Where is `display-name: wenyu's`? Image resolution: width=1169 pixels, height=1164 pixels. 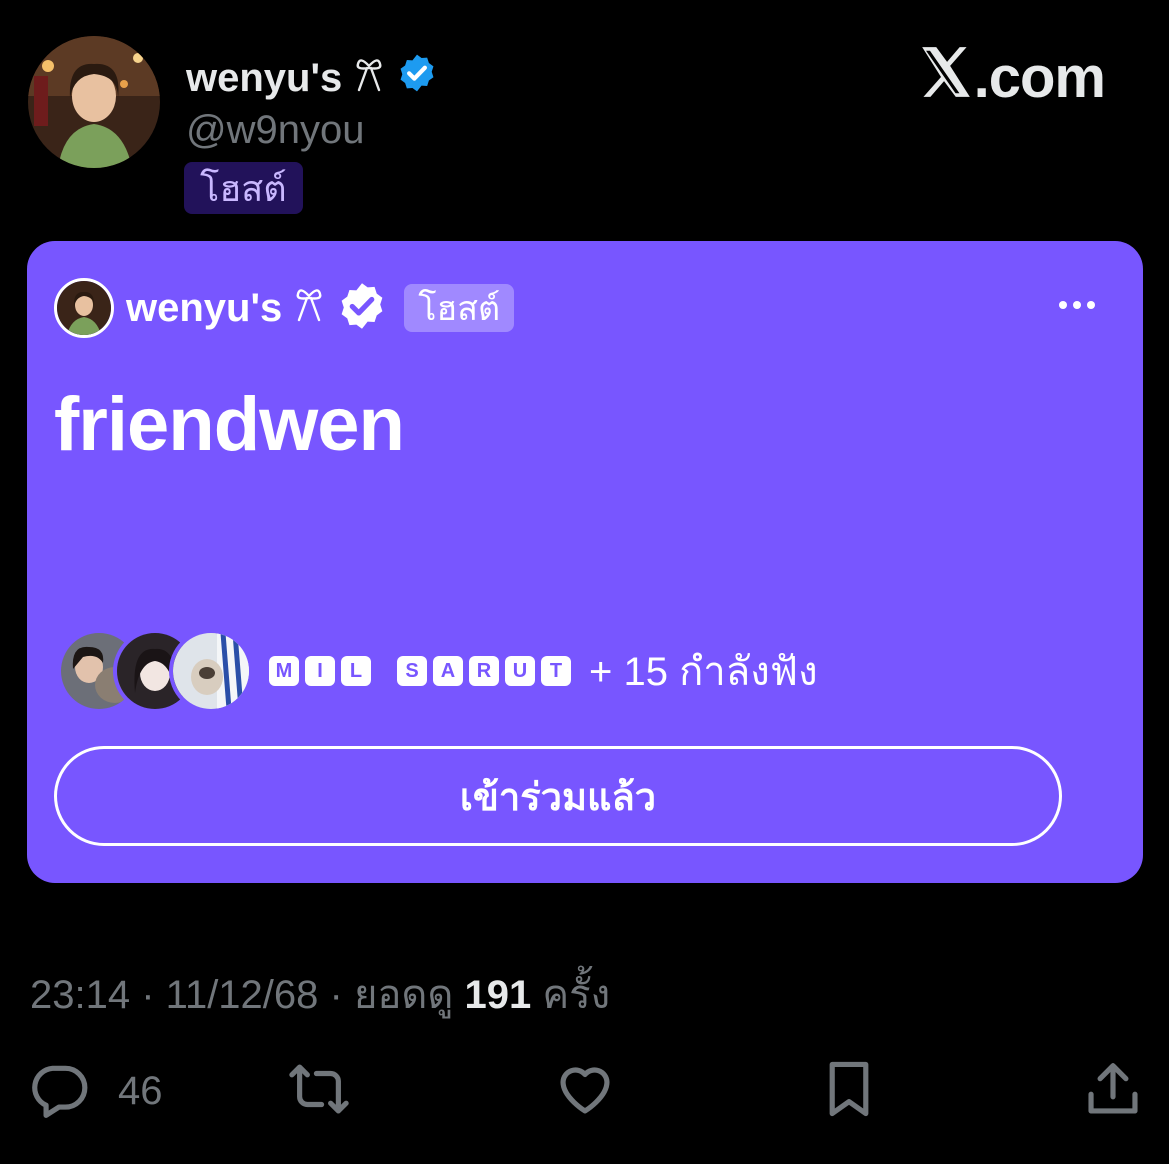
display-name: wenyu's is located at coordinates (312, 78).